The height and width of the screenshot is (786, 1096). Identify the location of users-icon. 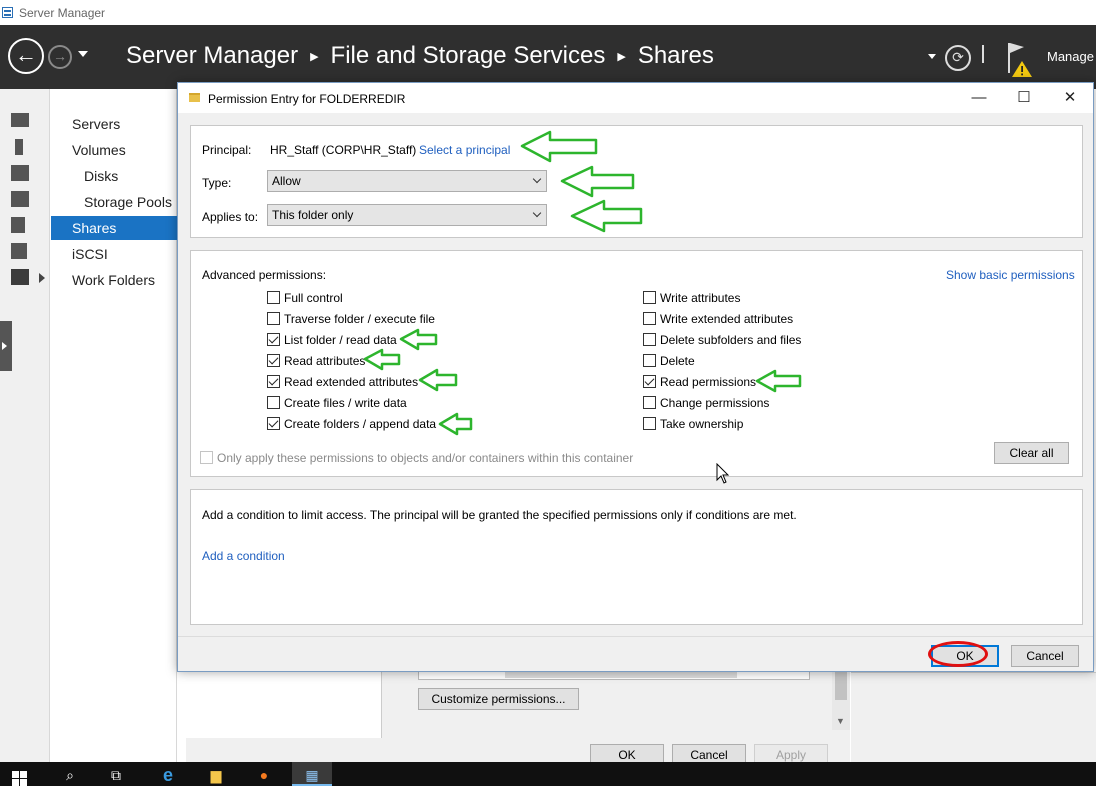
(19, 251).